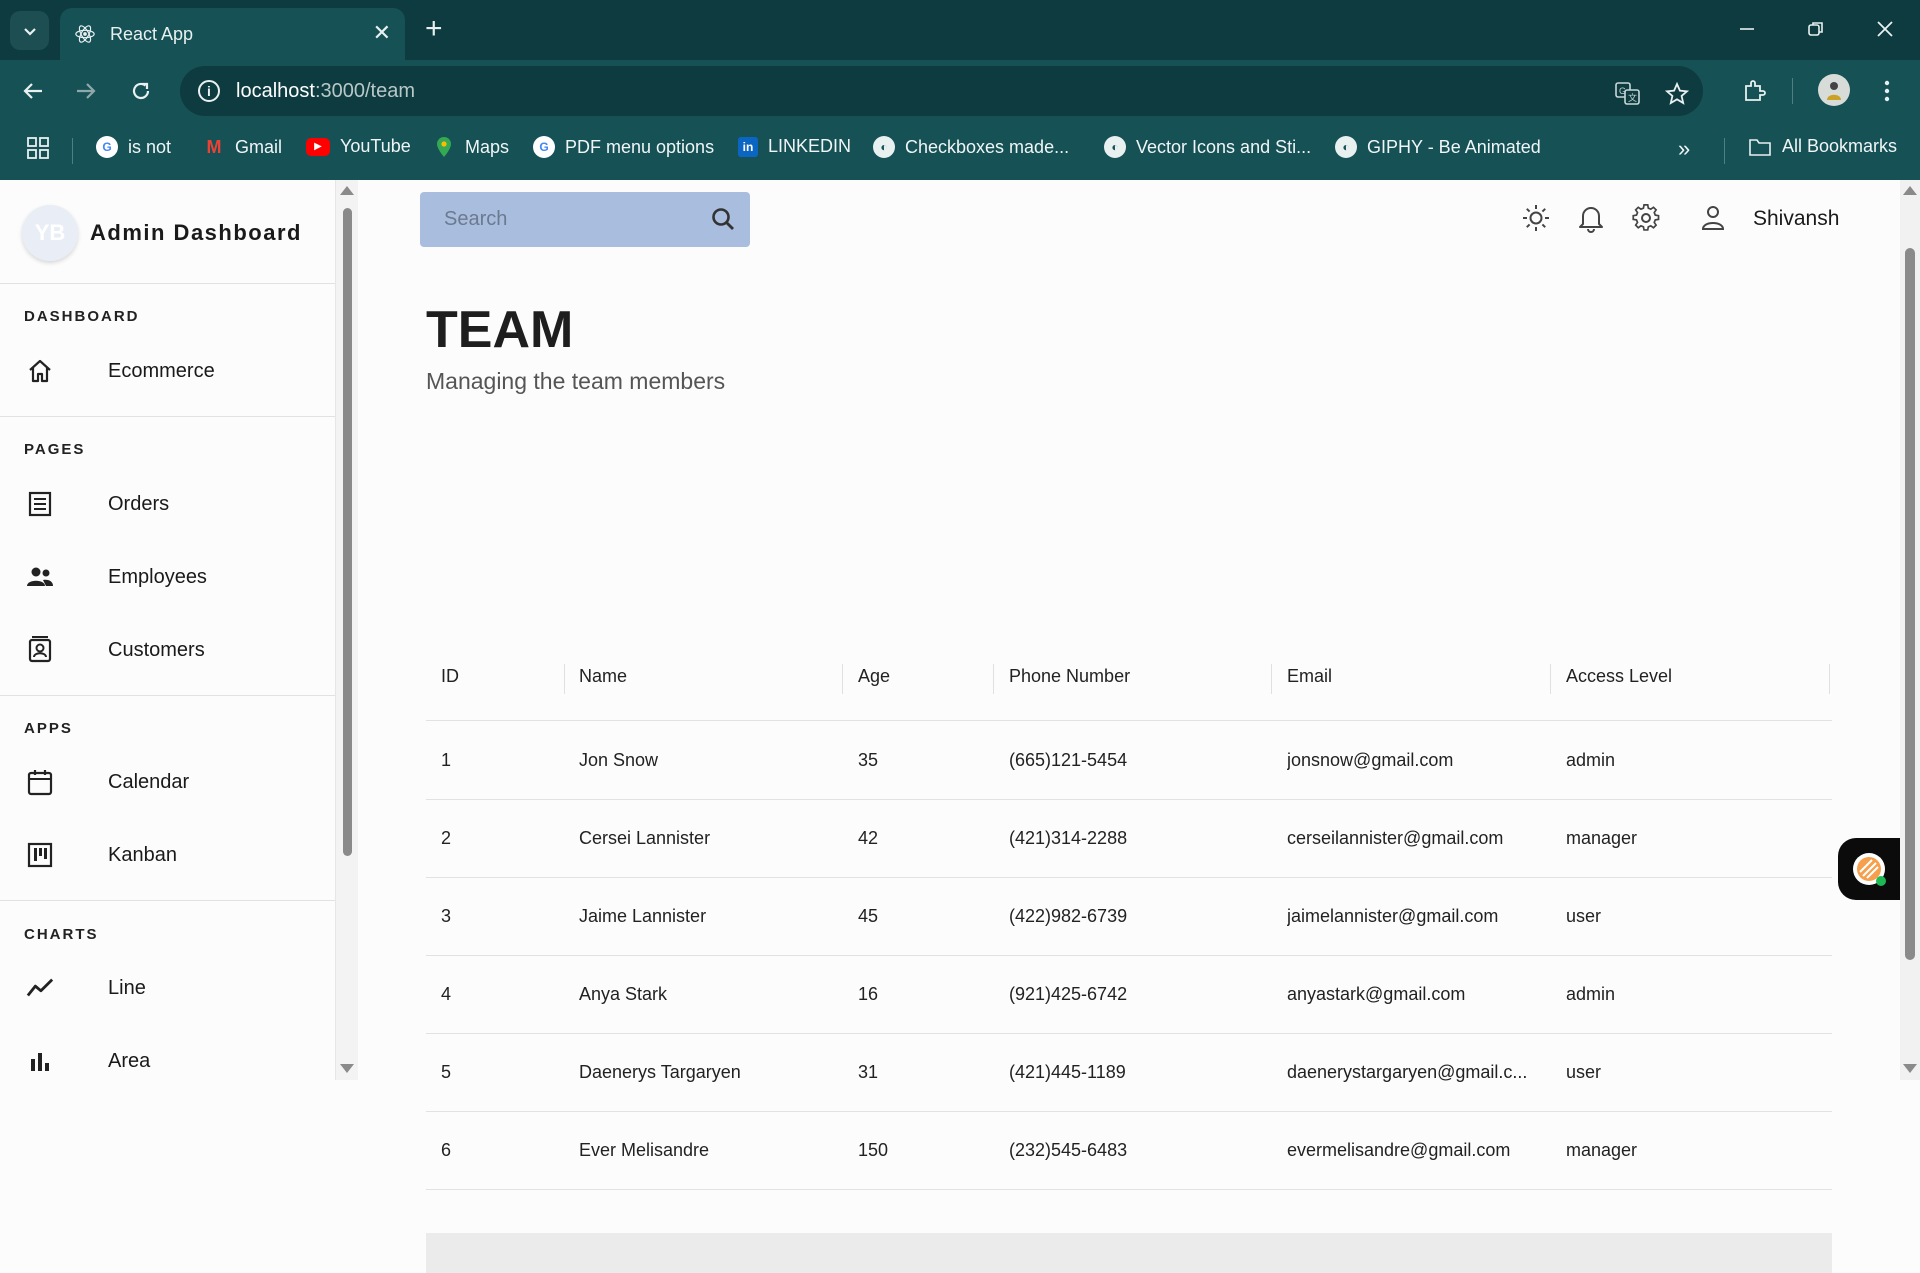 The height and width of the screenshot is (1273, 1920). Describe the element at coordinates (569, 219) in the screenshot. I see `search-input` at that location.